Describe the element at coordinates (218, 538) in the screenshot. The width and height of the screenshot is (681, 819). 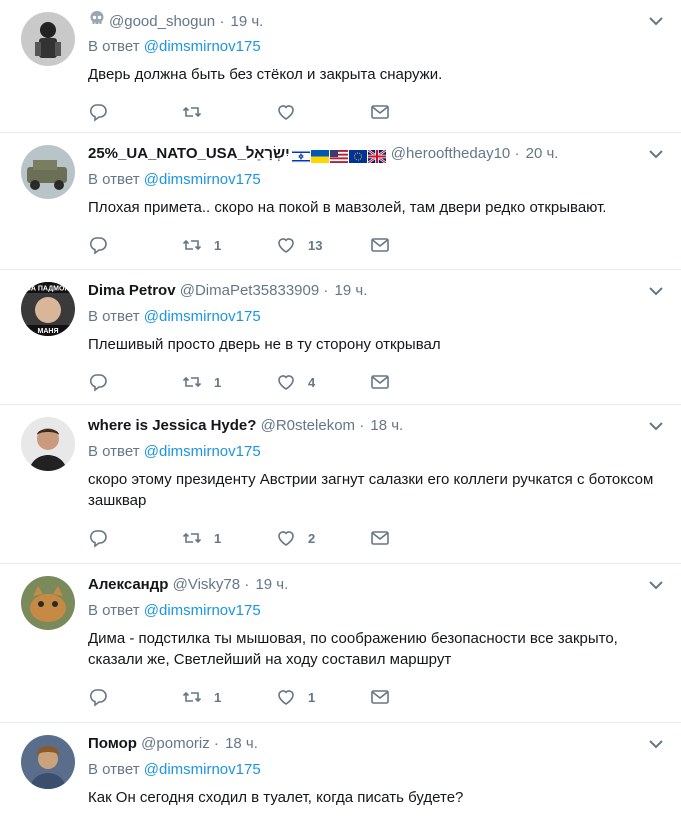
I see `retweet-count: 1` at that location.